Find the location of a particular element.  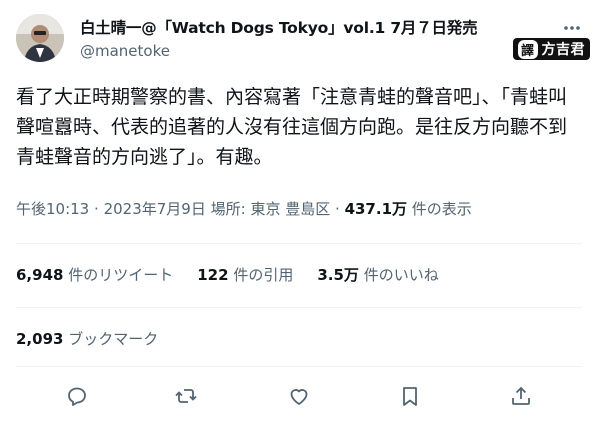

views-label: 件の表示 is located at coordinates (441, 209).